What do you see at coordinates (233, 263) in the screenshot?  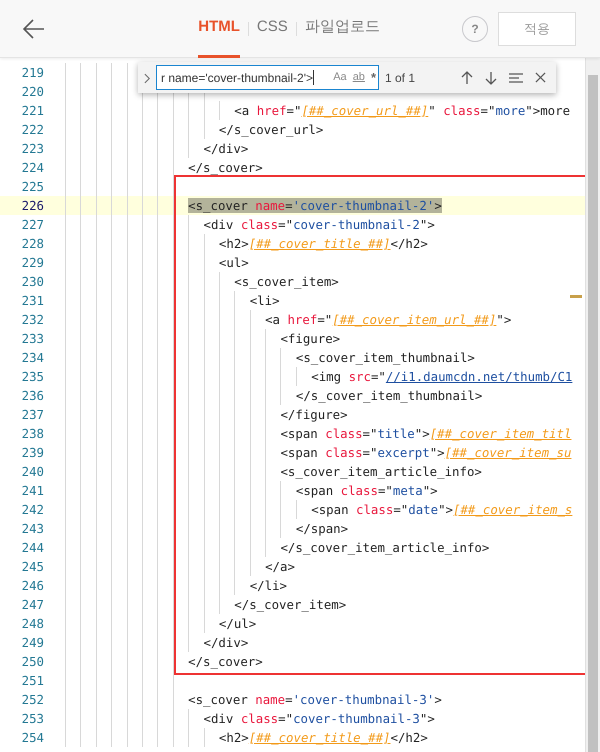 I see `code-line: <ul>` at bounding box center [233, 263].